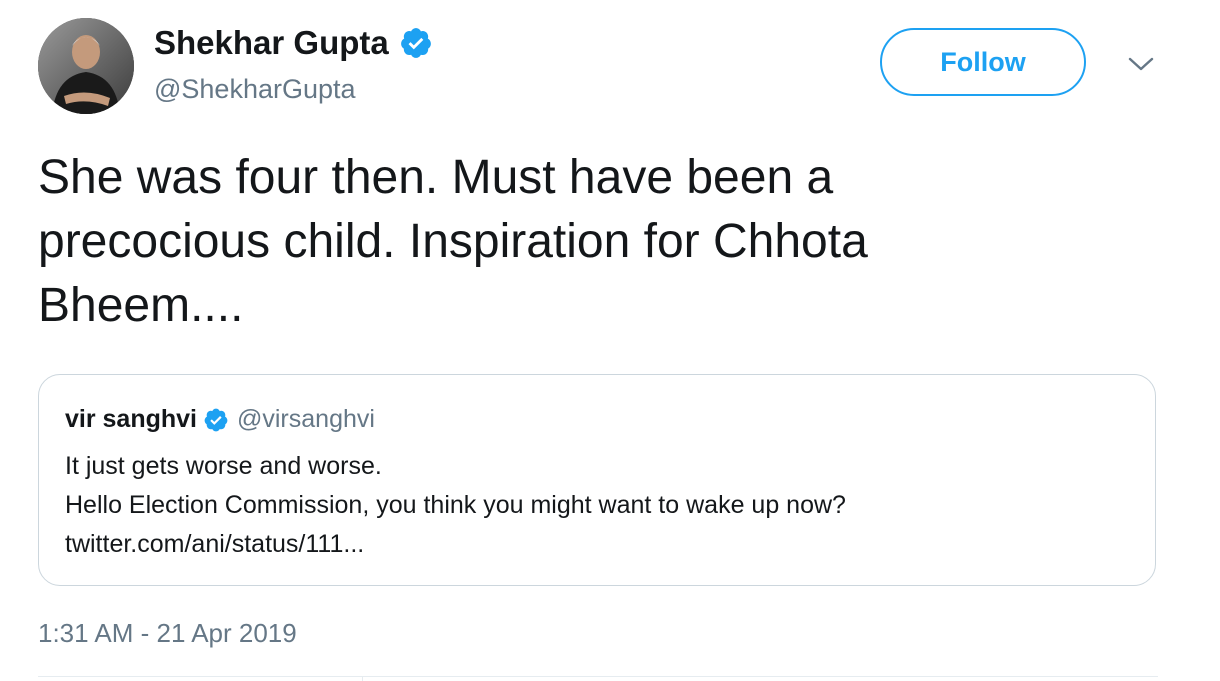  What do you see at coordinates (223, 466) in the screenshot?
I see `quoted-tweet-line: It just gets worse and worse.` at bounding box center [223, 466].